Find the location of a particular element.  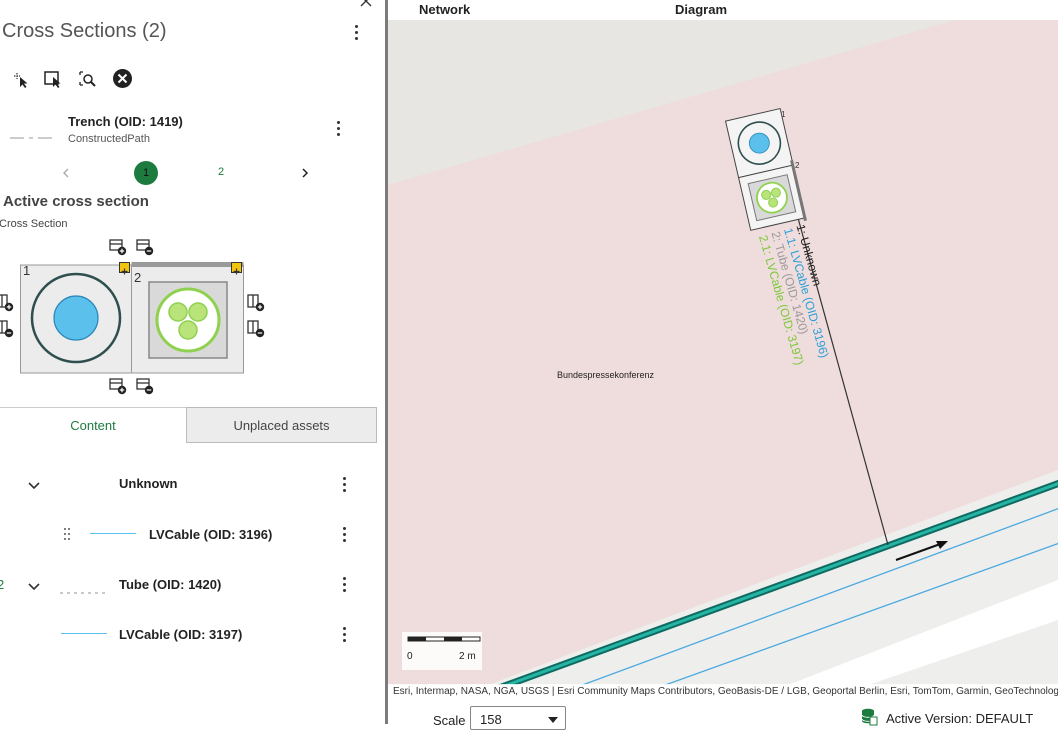

remove-column-right-button is located at coordinates (256, 329).